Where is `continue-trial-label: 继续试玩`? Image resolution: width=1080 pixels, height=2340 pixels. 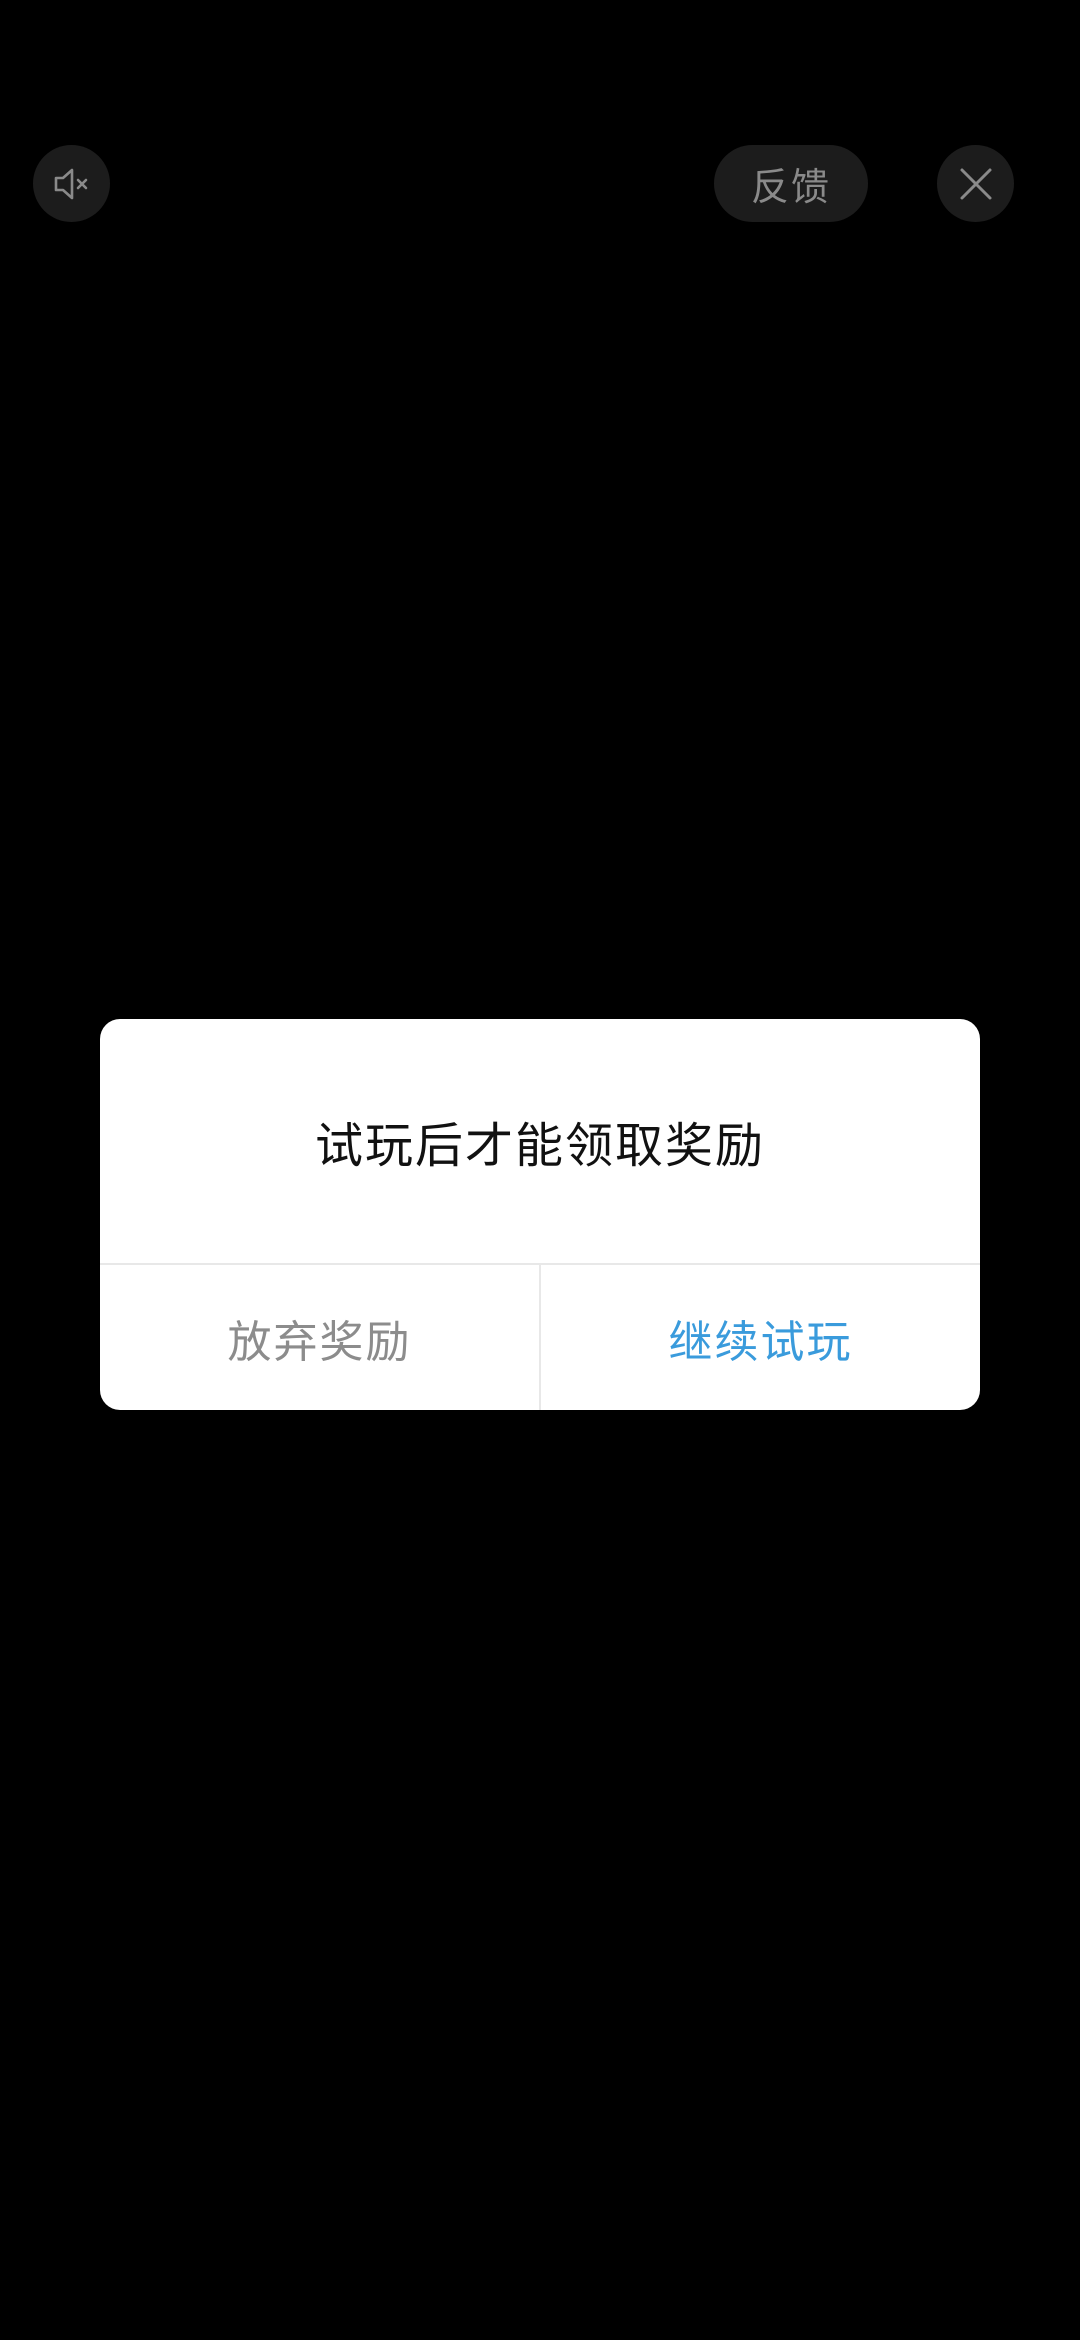 continue-trial-label: 继续试玩 is located at coordinates (760, 1342).